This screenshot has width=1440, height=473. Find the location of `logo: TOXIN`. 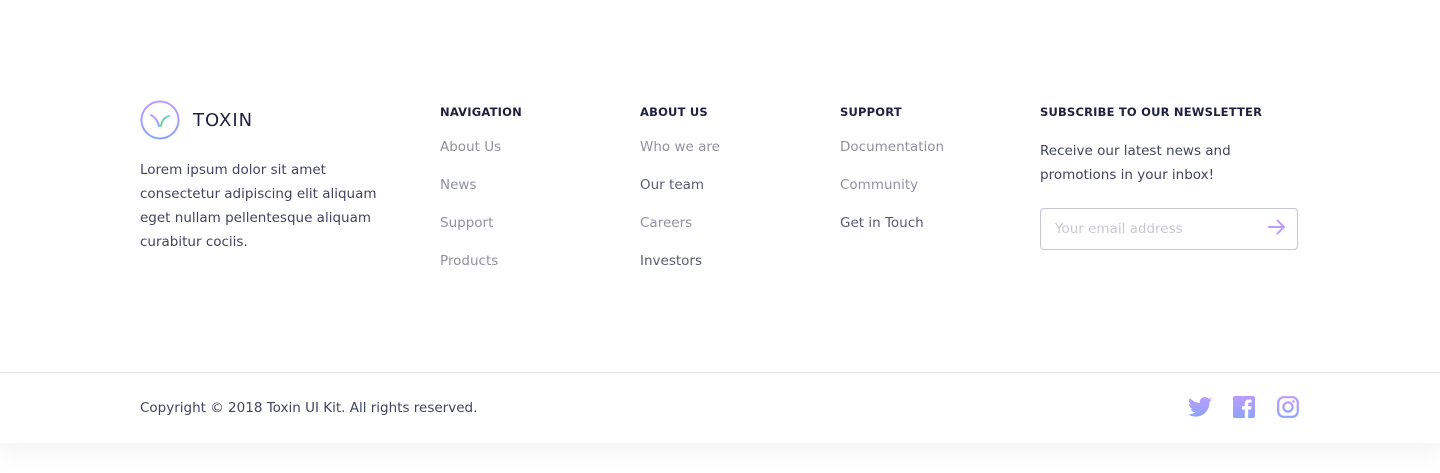

logo: TOXIN is located at coordinates (270, 120).